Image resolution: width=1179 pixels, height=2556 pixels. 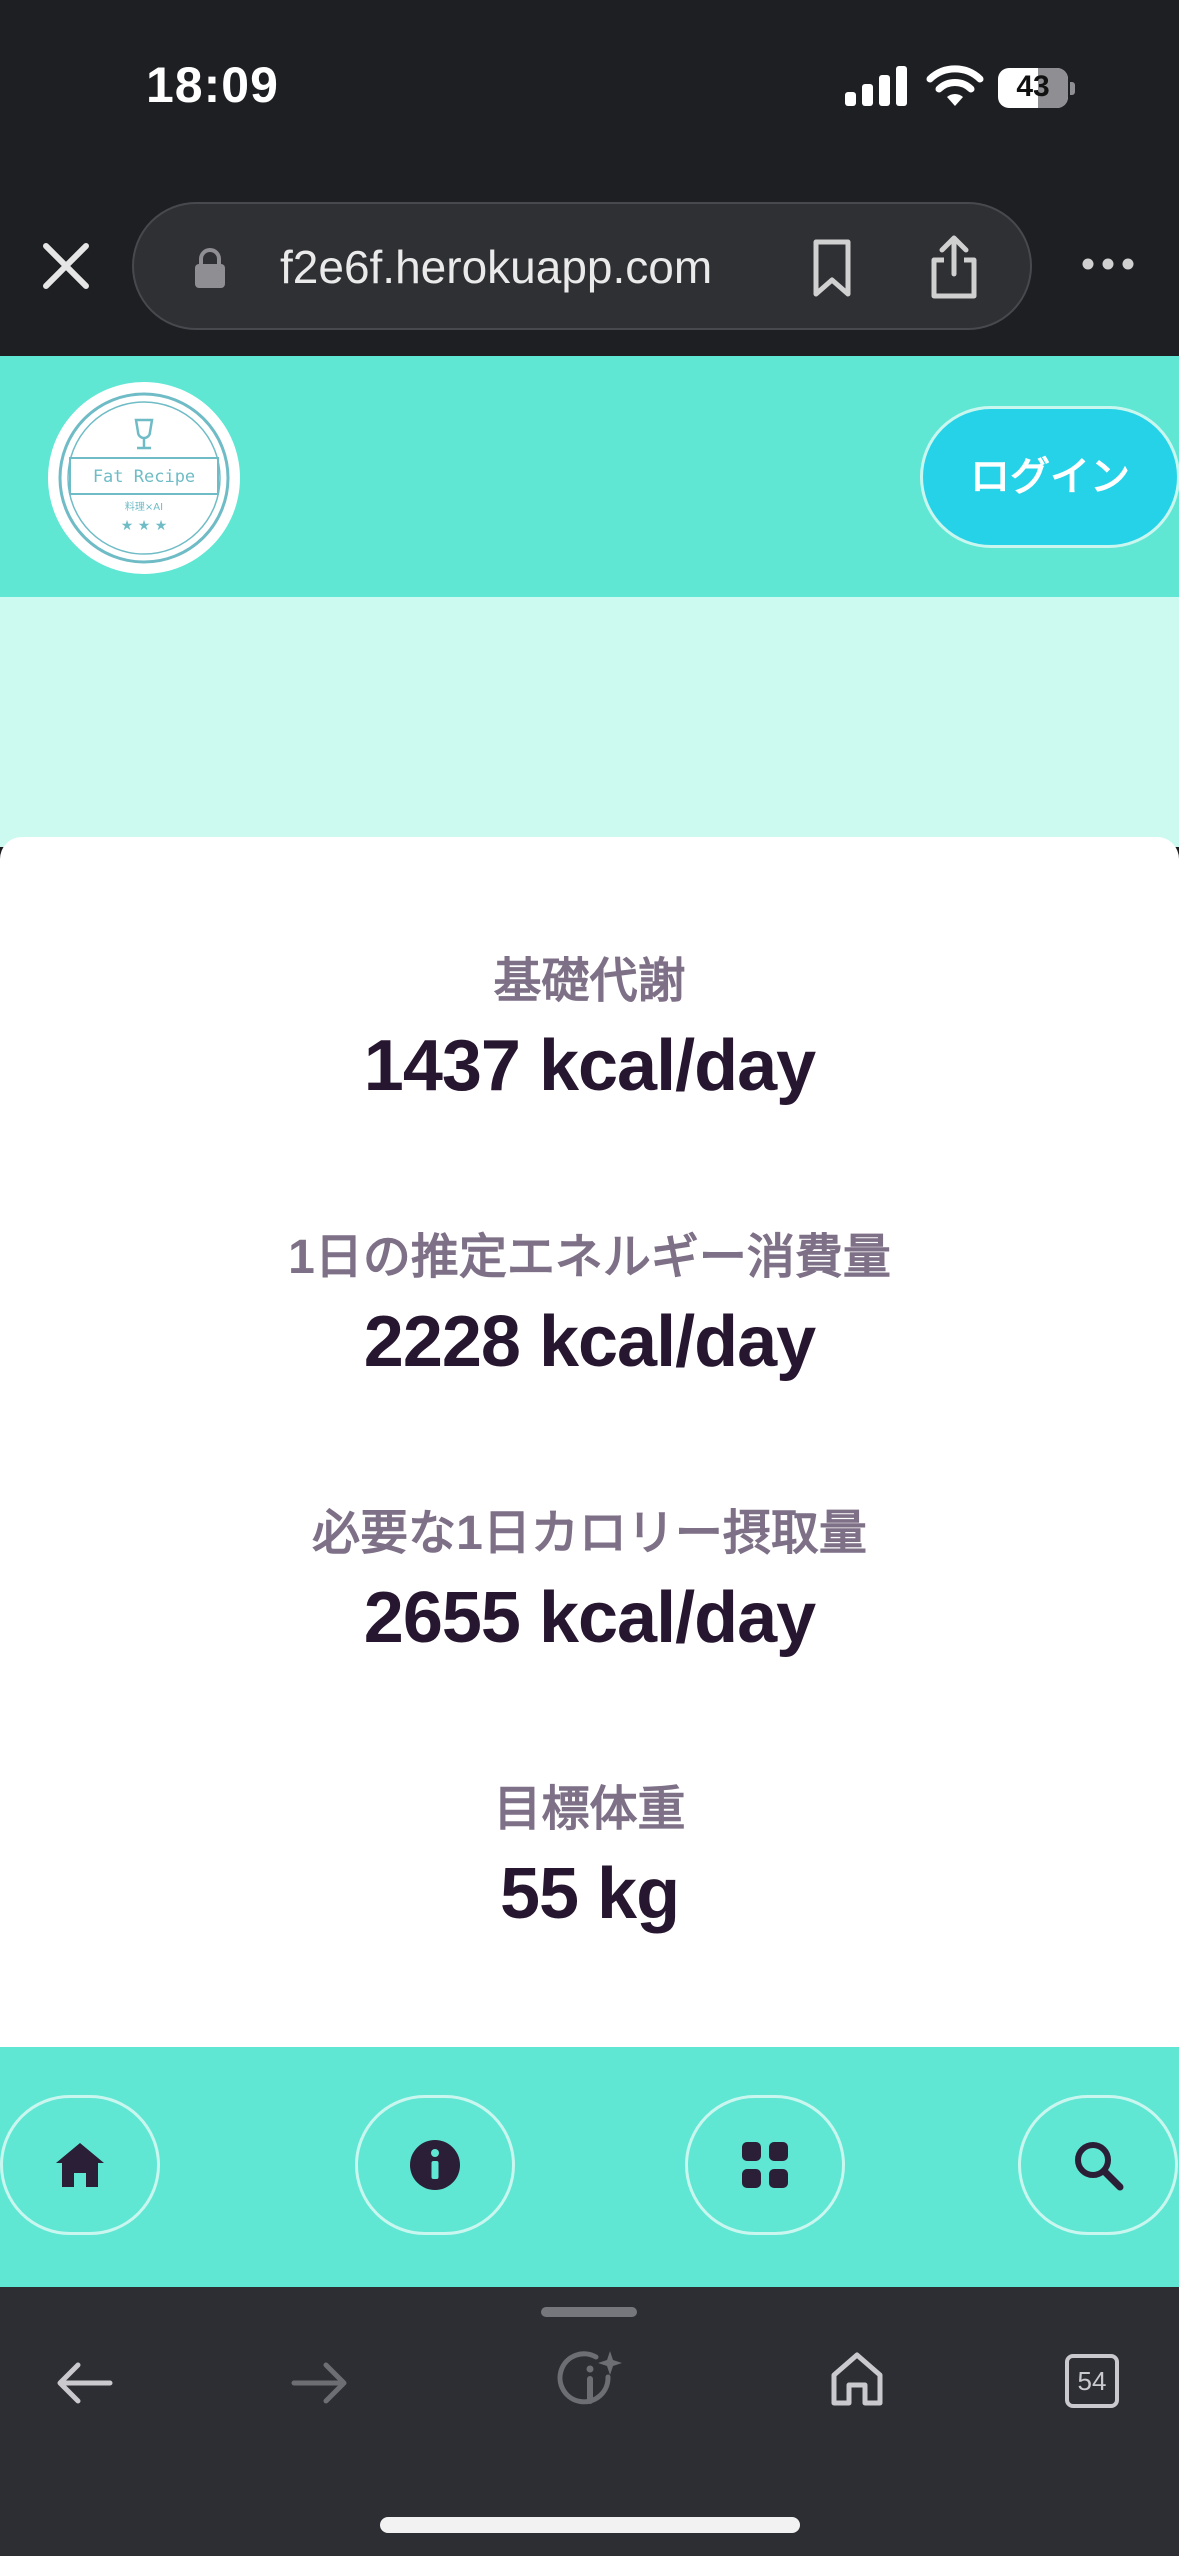 I want to click on url-text: f2e6f.herokuapp.com, so click(x=496, y=267).